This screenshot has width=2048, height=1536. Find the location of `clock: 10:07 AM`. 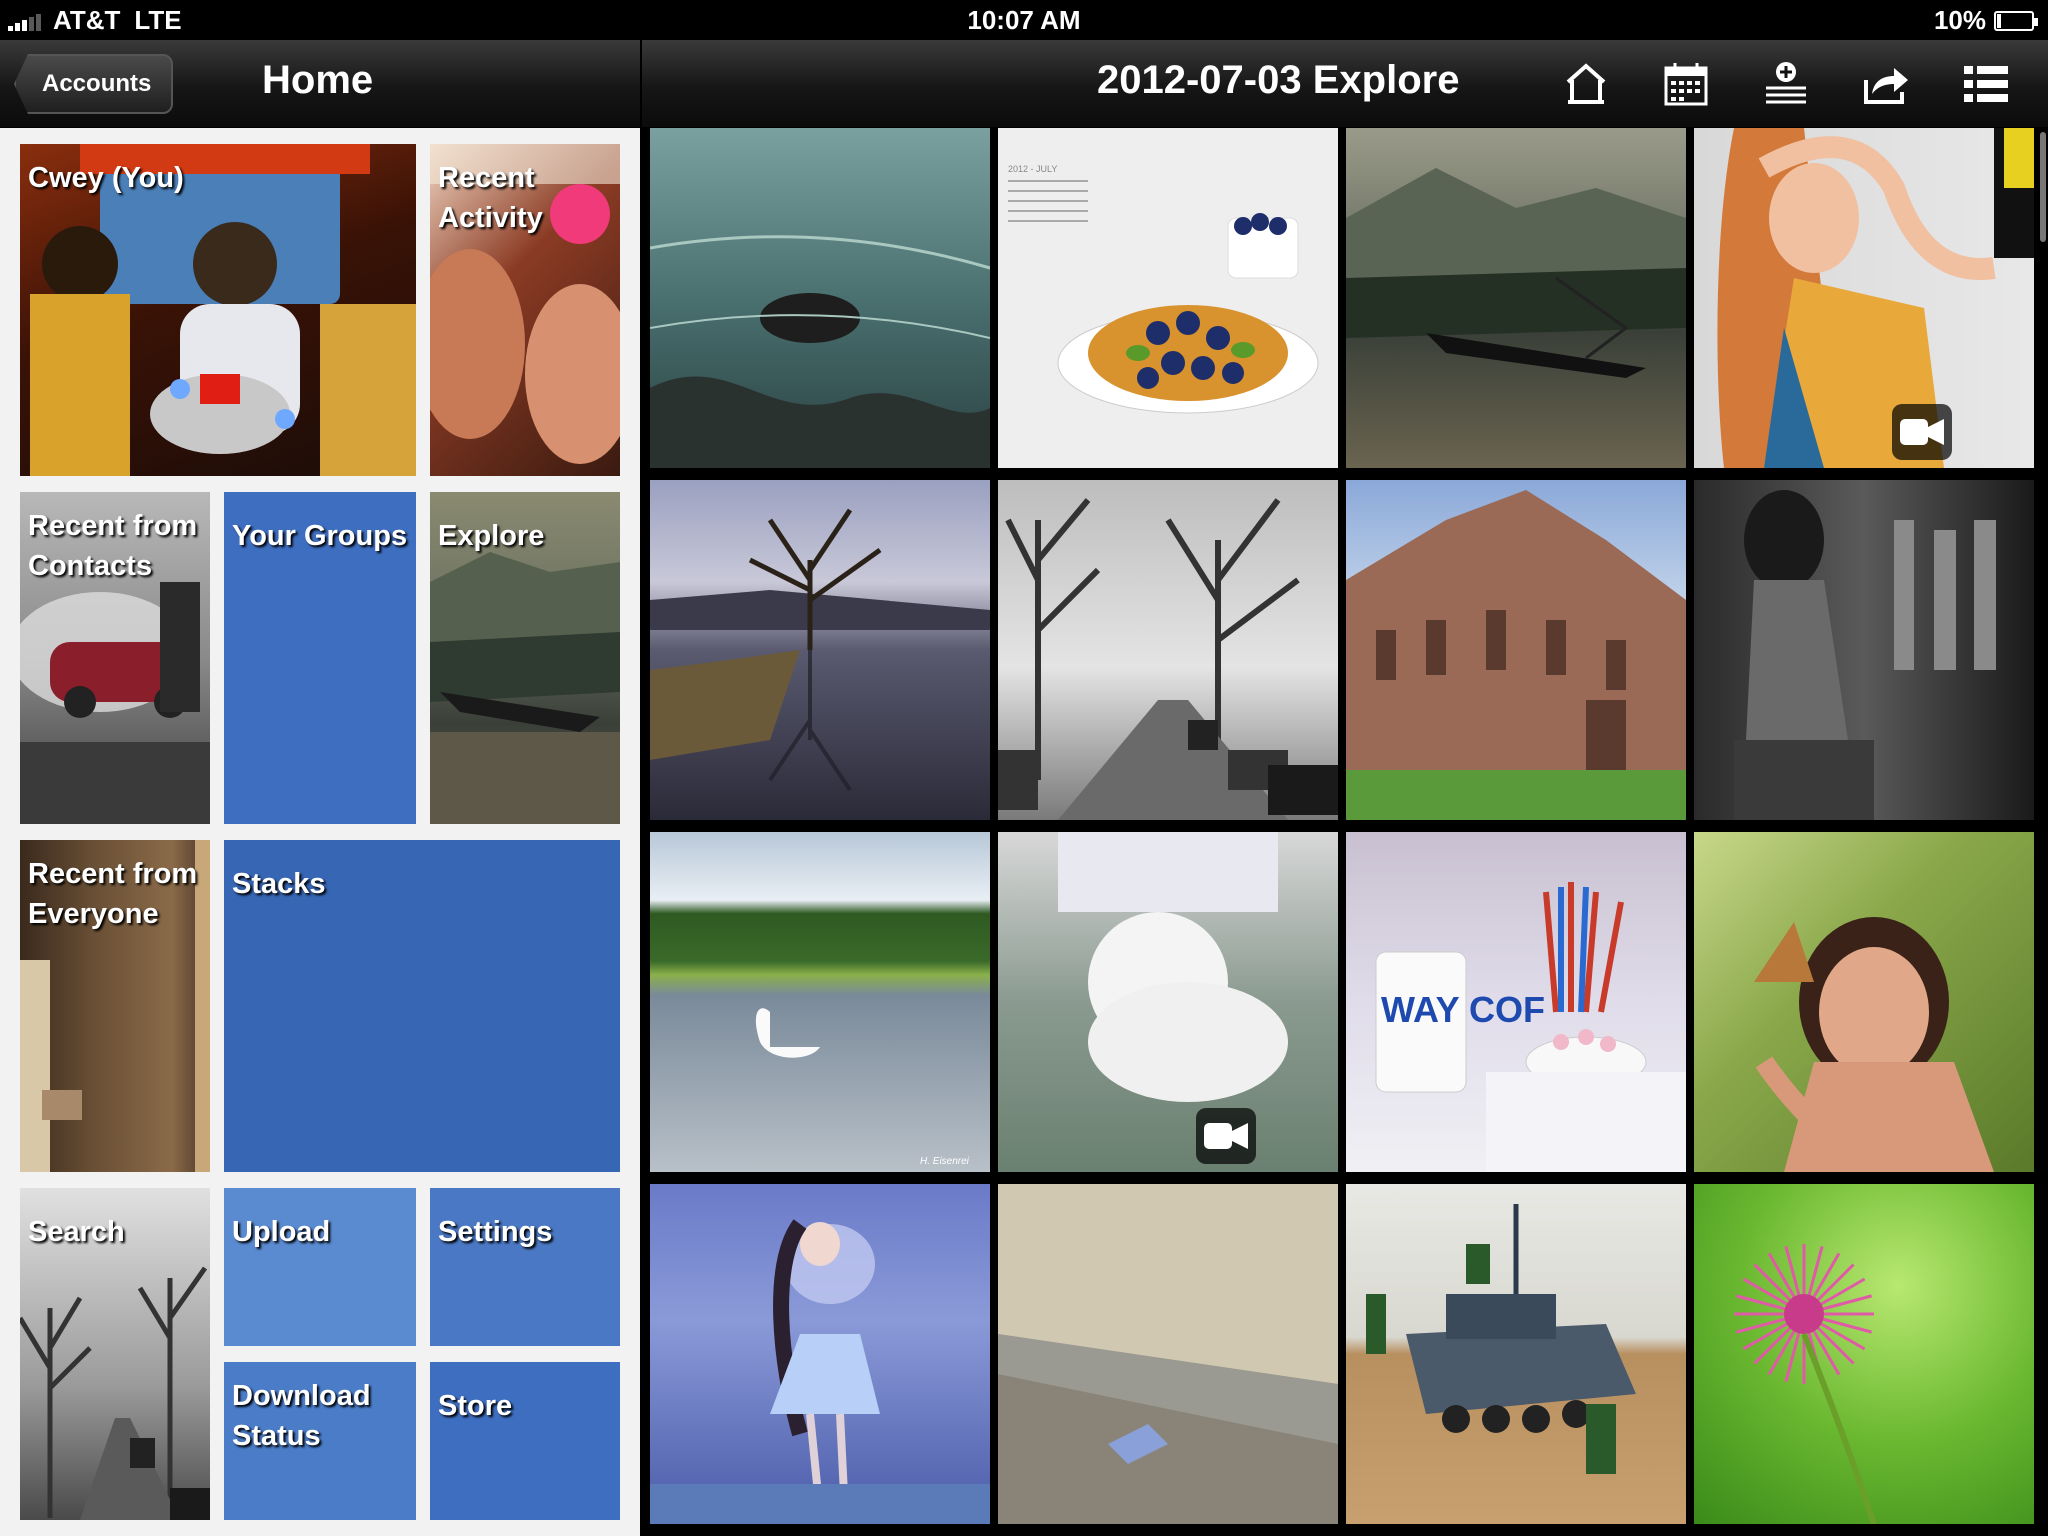

clock: 10:07 AM is located at coordinates (1024, 20).